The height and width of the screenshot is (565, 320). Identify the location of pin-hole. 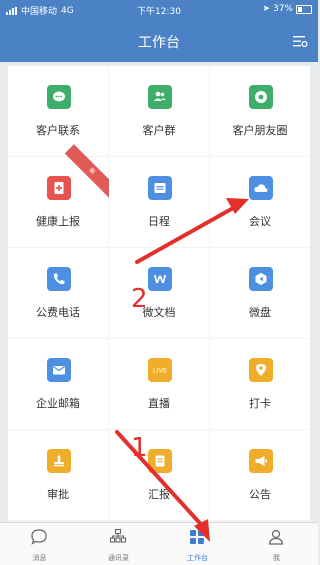
(261, 368).